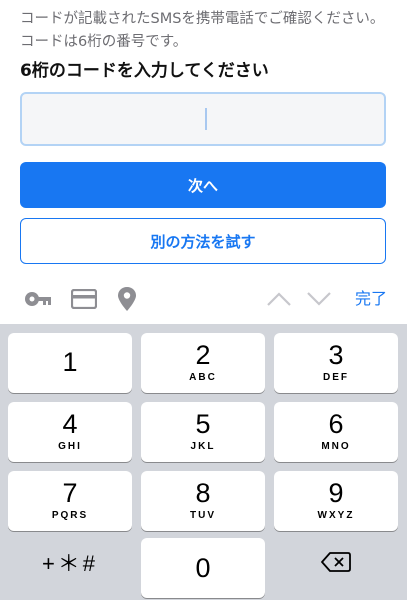 The width and height of the screenshot is (407, 600). Describe the element at coordinates (203, 446) in the screenshot. I see `key-letters: JKL` at that location.